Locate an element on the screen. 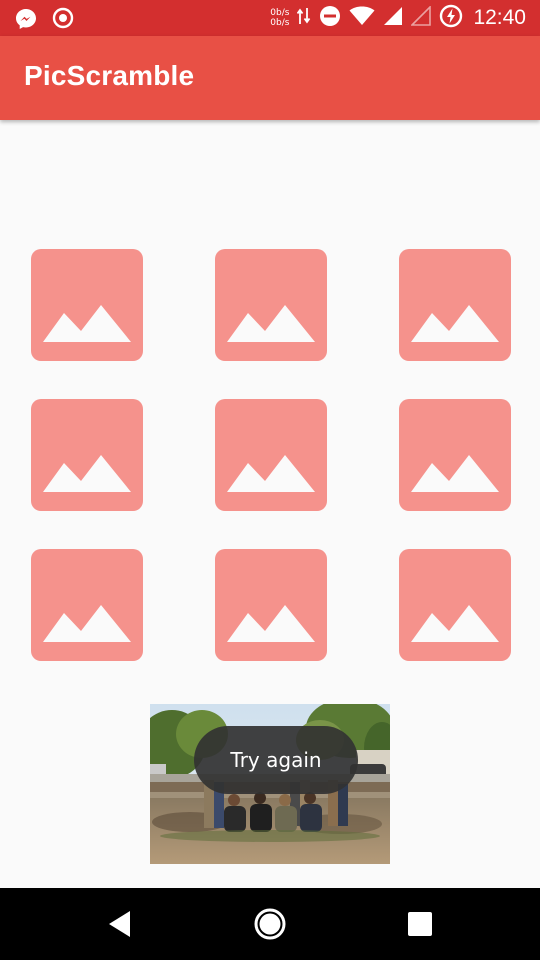 Image resolution: width=540 pixels, height=960 pixels. wifi-icon is located at coordinates (362, 18).